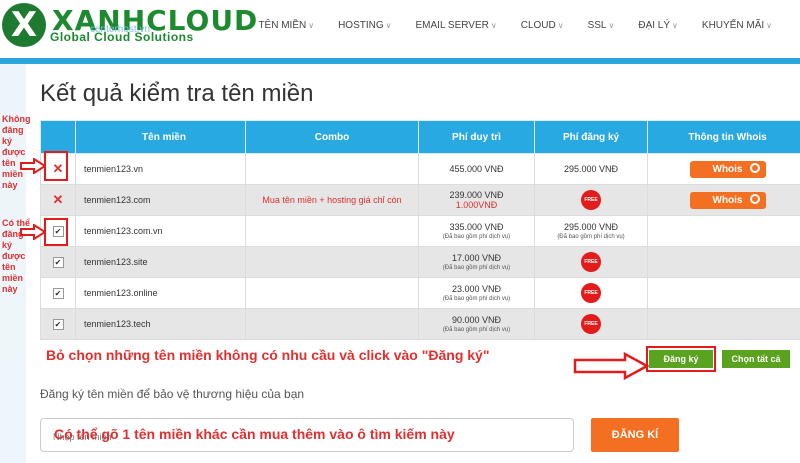  I want to click on nav-item-promotion: KHUYẾN MÃI ∨, so click(737, 25).